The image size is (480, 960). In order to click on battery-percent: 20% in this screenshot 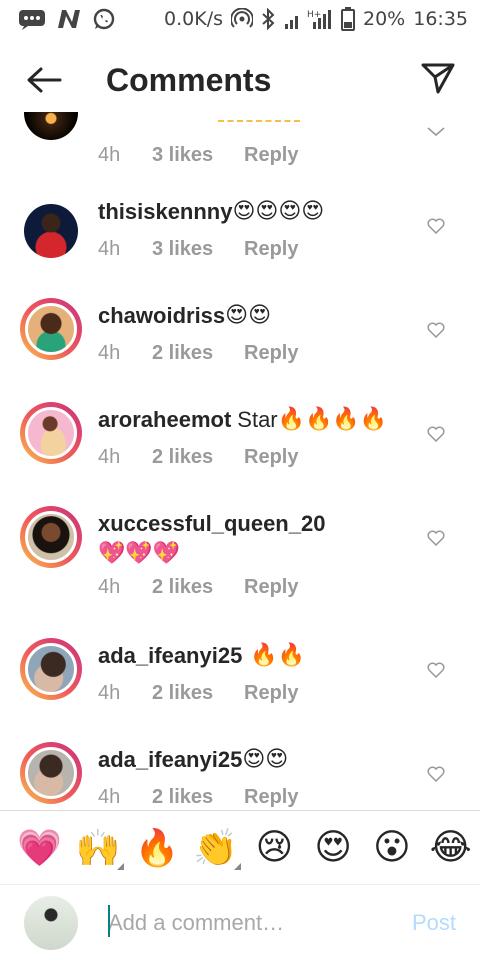, I will do `click(384, 19)`.